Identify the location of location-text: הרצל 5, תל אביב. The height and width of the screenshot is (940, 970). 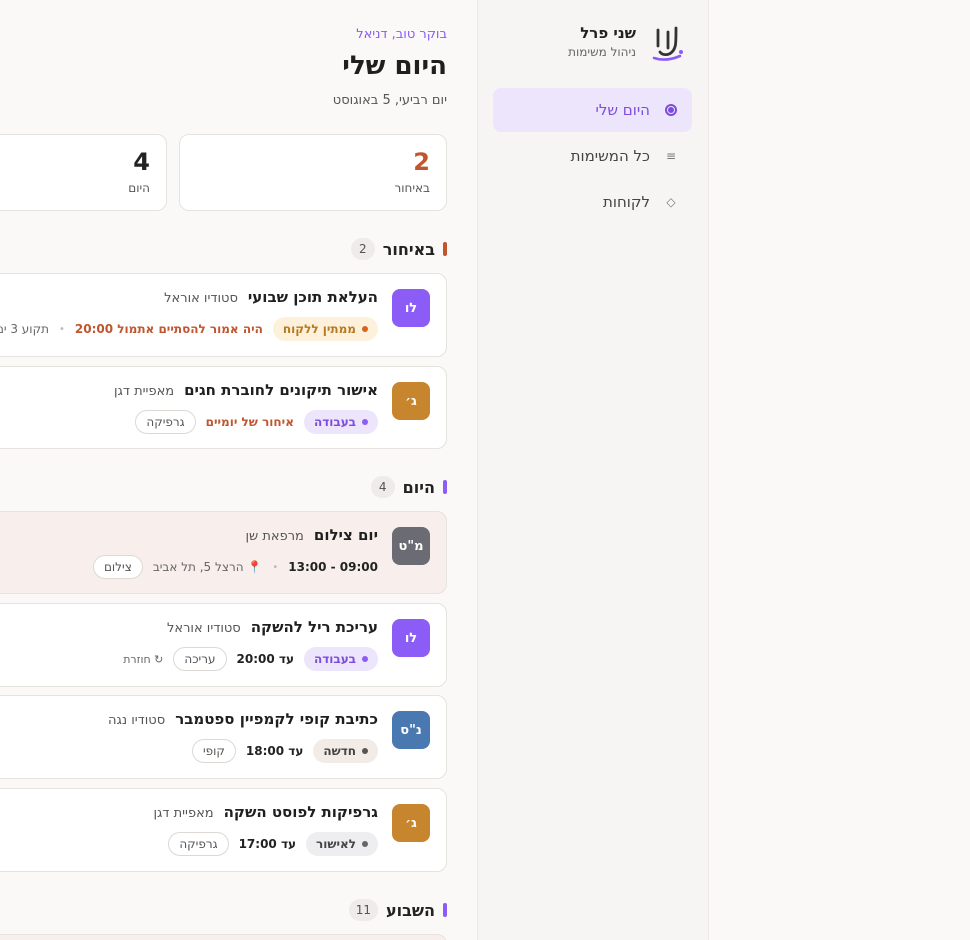
(199, 567).